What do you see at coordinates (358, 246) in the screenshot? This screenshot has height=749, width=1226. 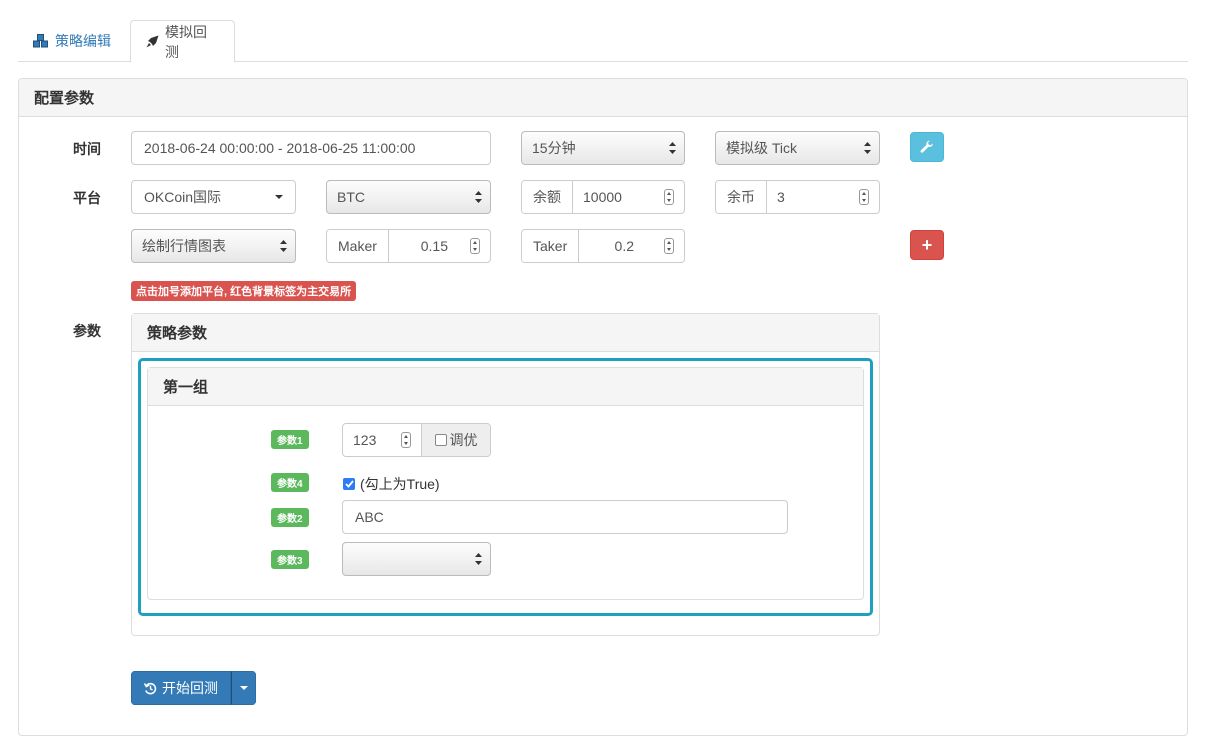 I see `maker-label: Maker` at bounding box center [358, 246].